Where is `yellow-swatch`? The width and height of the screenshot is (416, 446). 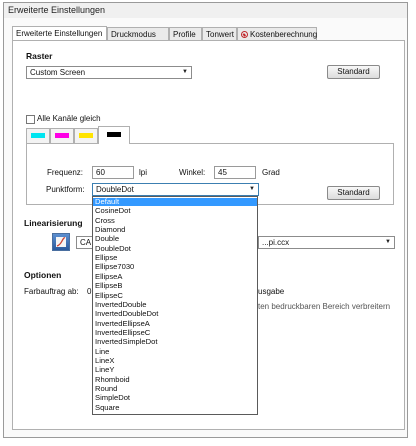
yellow-swatch is located at coordinates (86, 135).